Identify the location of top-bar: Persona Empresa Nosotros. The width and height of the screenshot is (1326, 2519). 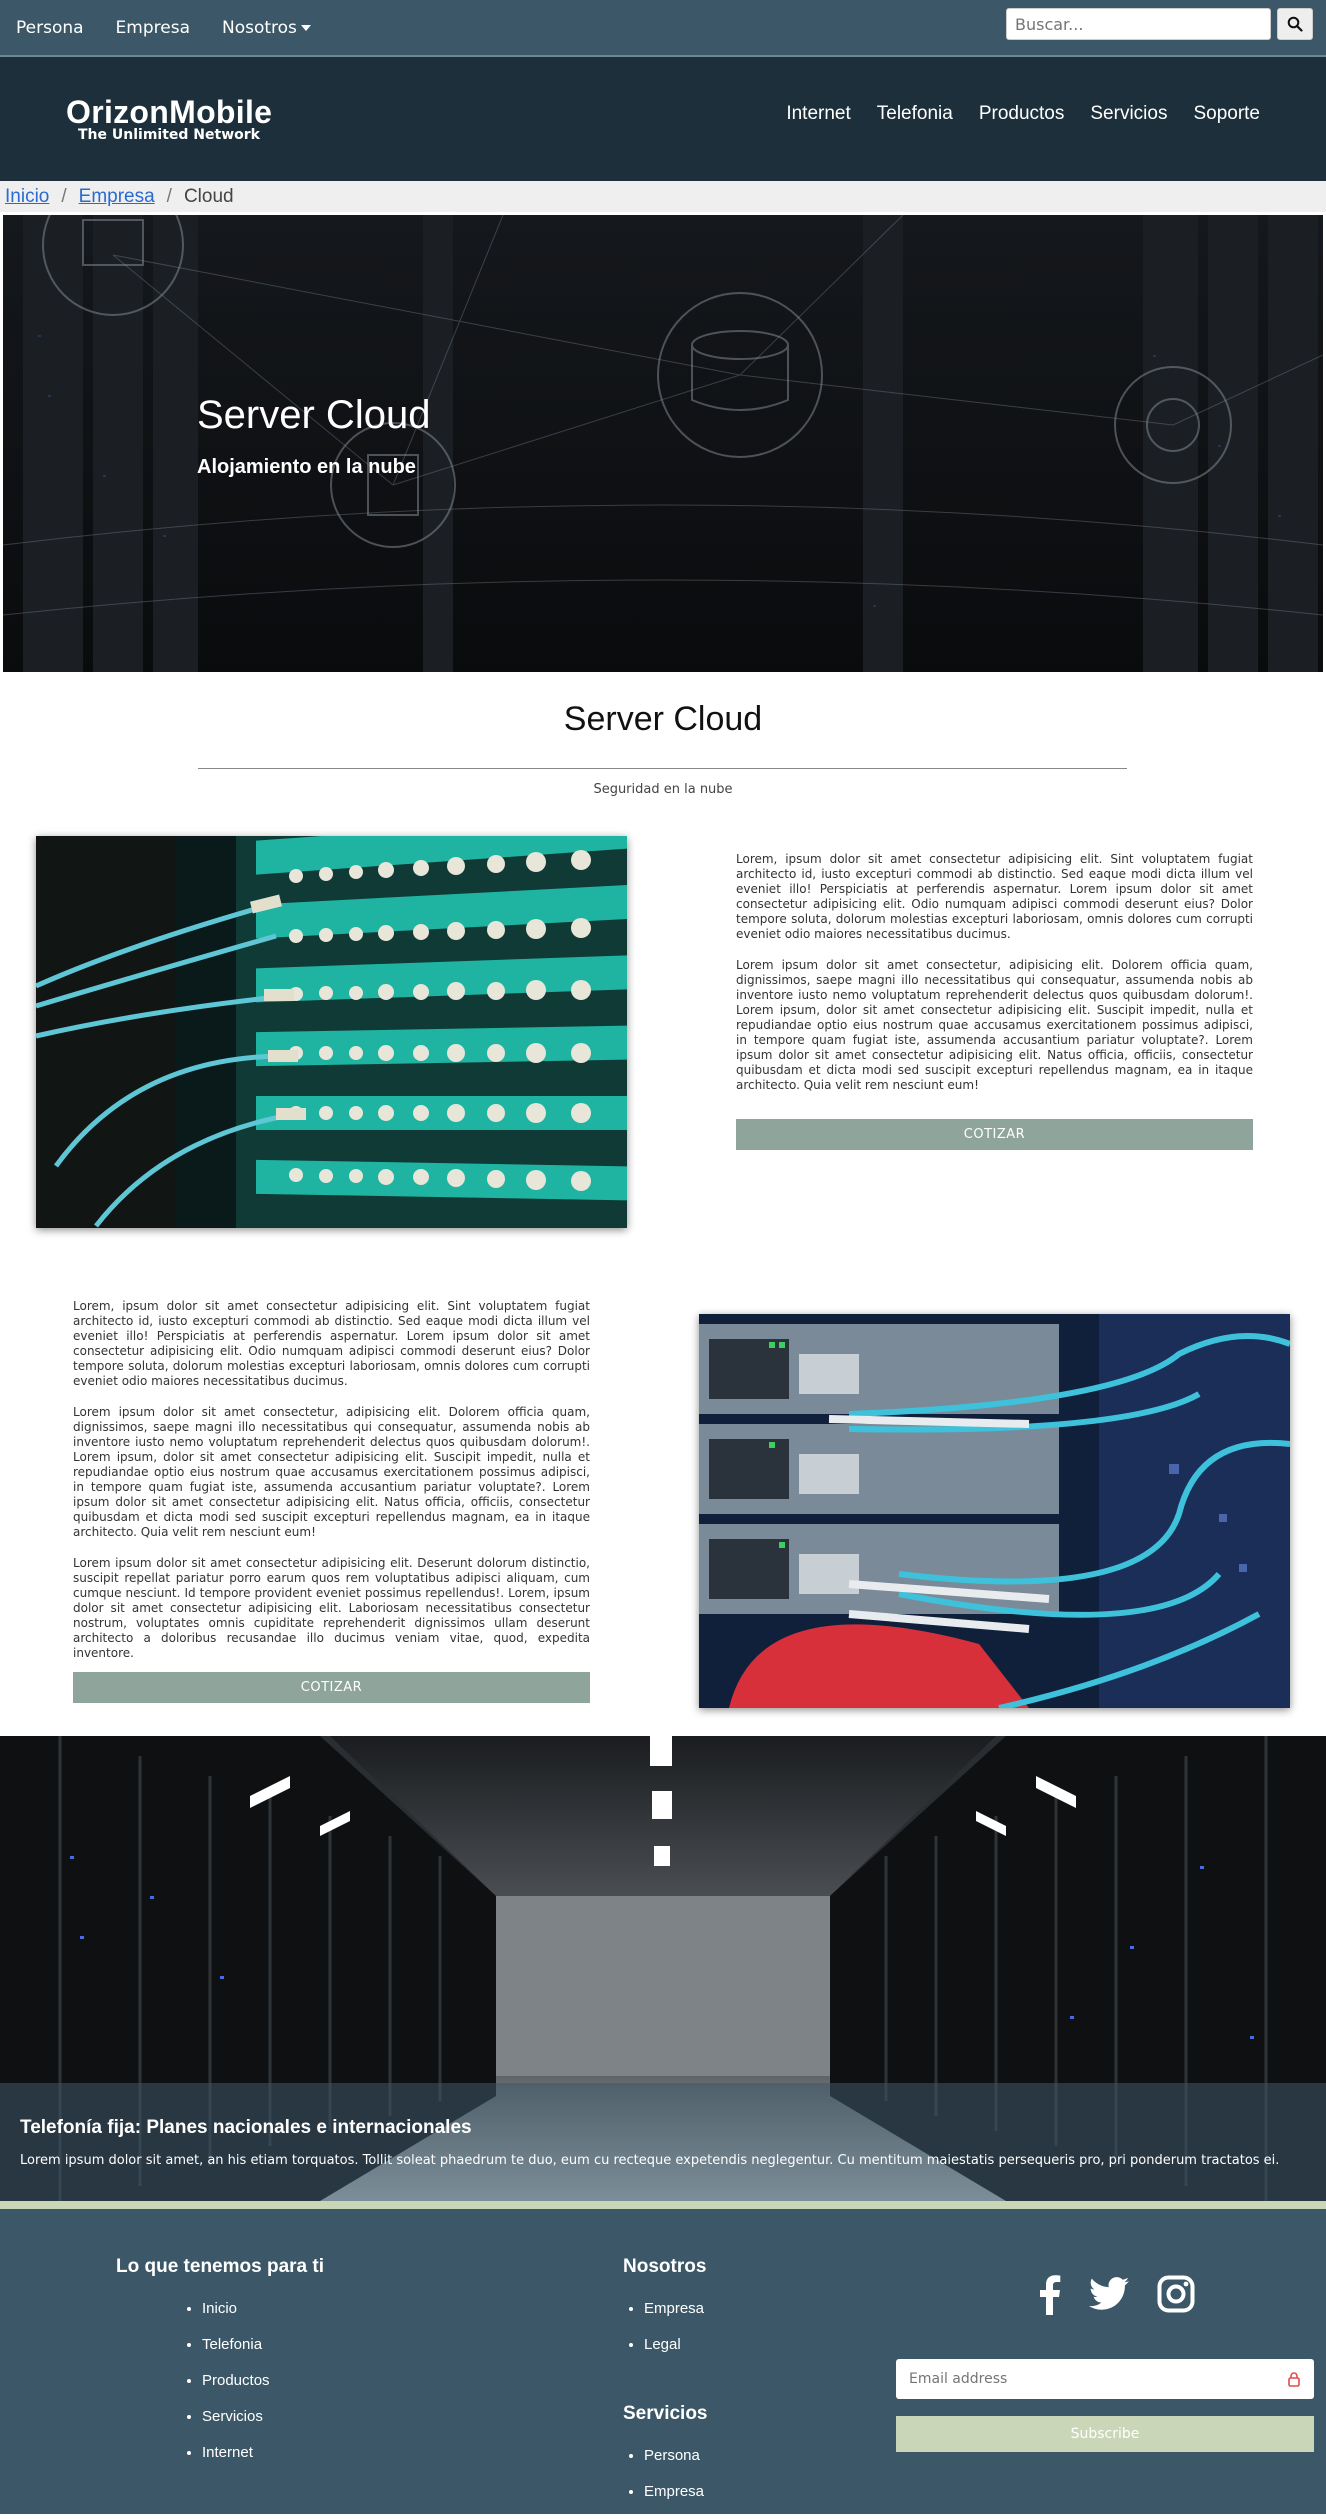
(663, 28).